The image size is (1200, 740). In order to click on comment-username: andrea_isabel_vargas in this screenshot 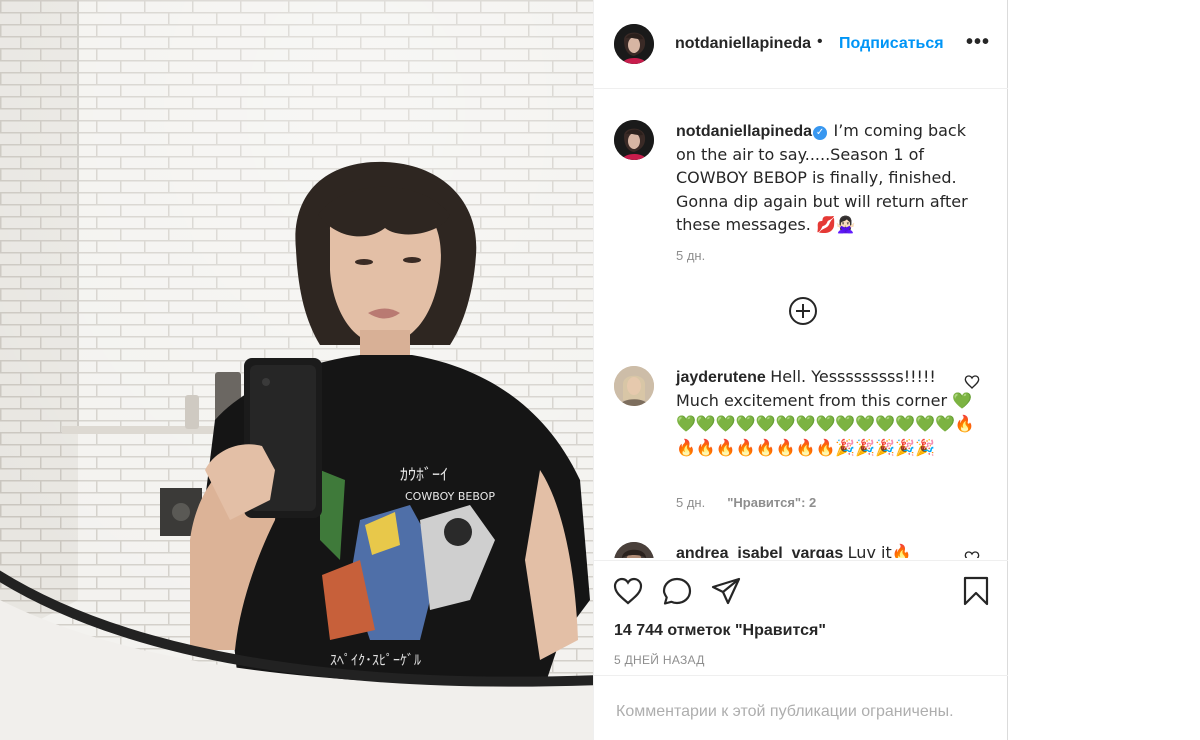, I will do `click(759, 551)`.